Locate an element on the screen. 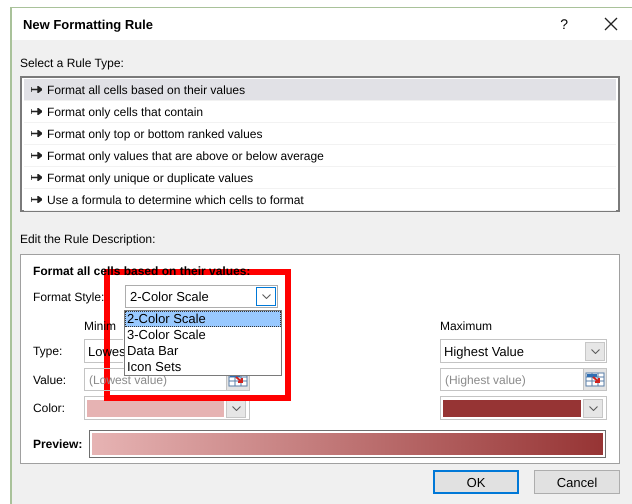 This screenshot has height=504, width=632. section-label: Edit the Rule Description: is located at coordinates (88, 239).